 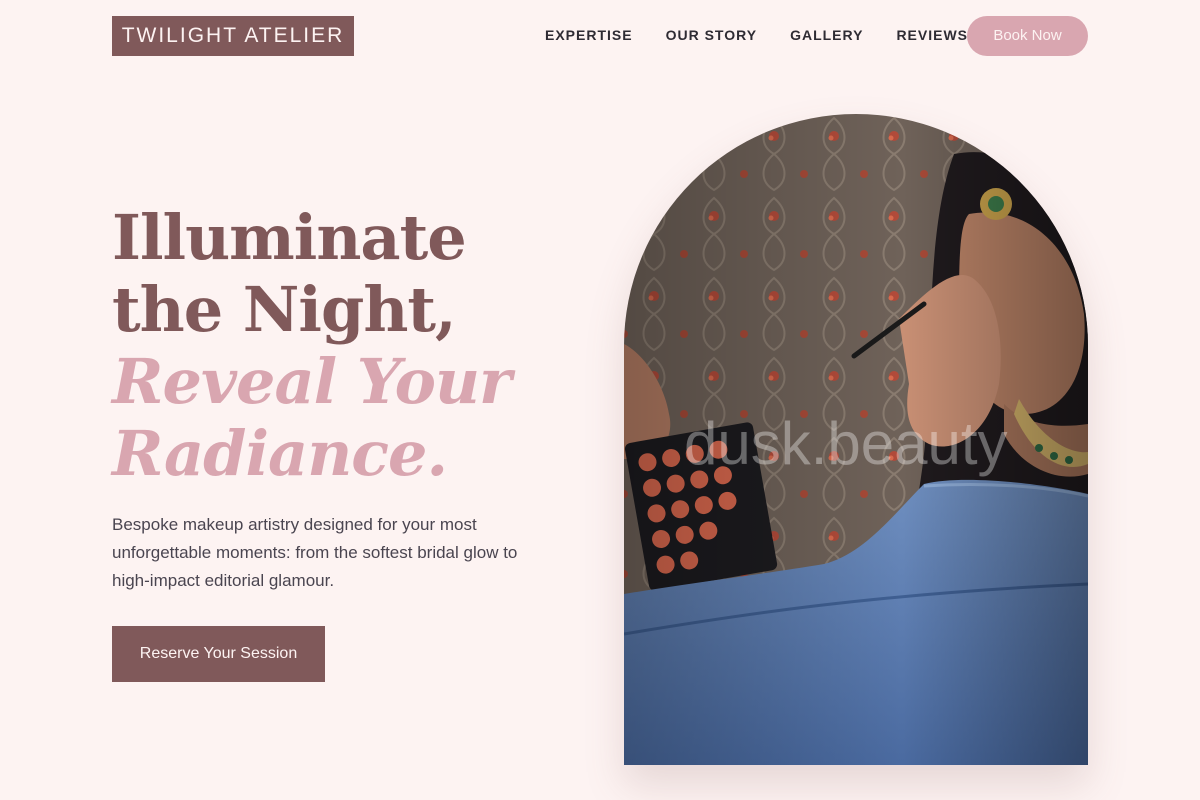 I want to click on nav-expertise: EXPERTISE, so click(x=589, y=35).